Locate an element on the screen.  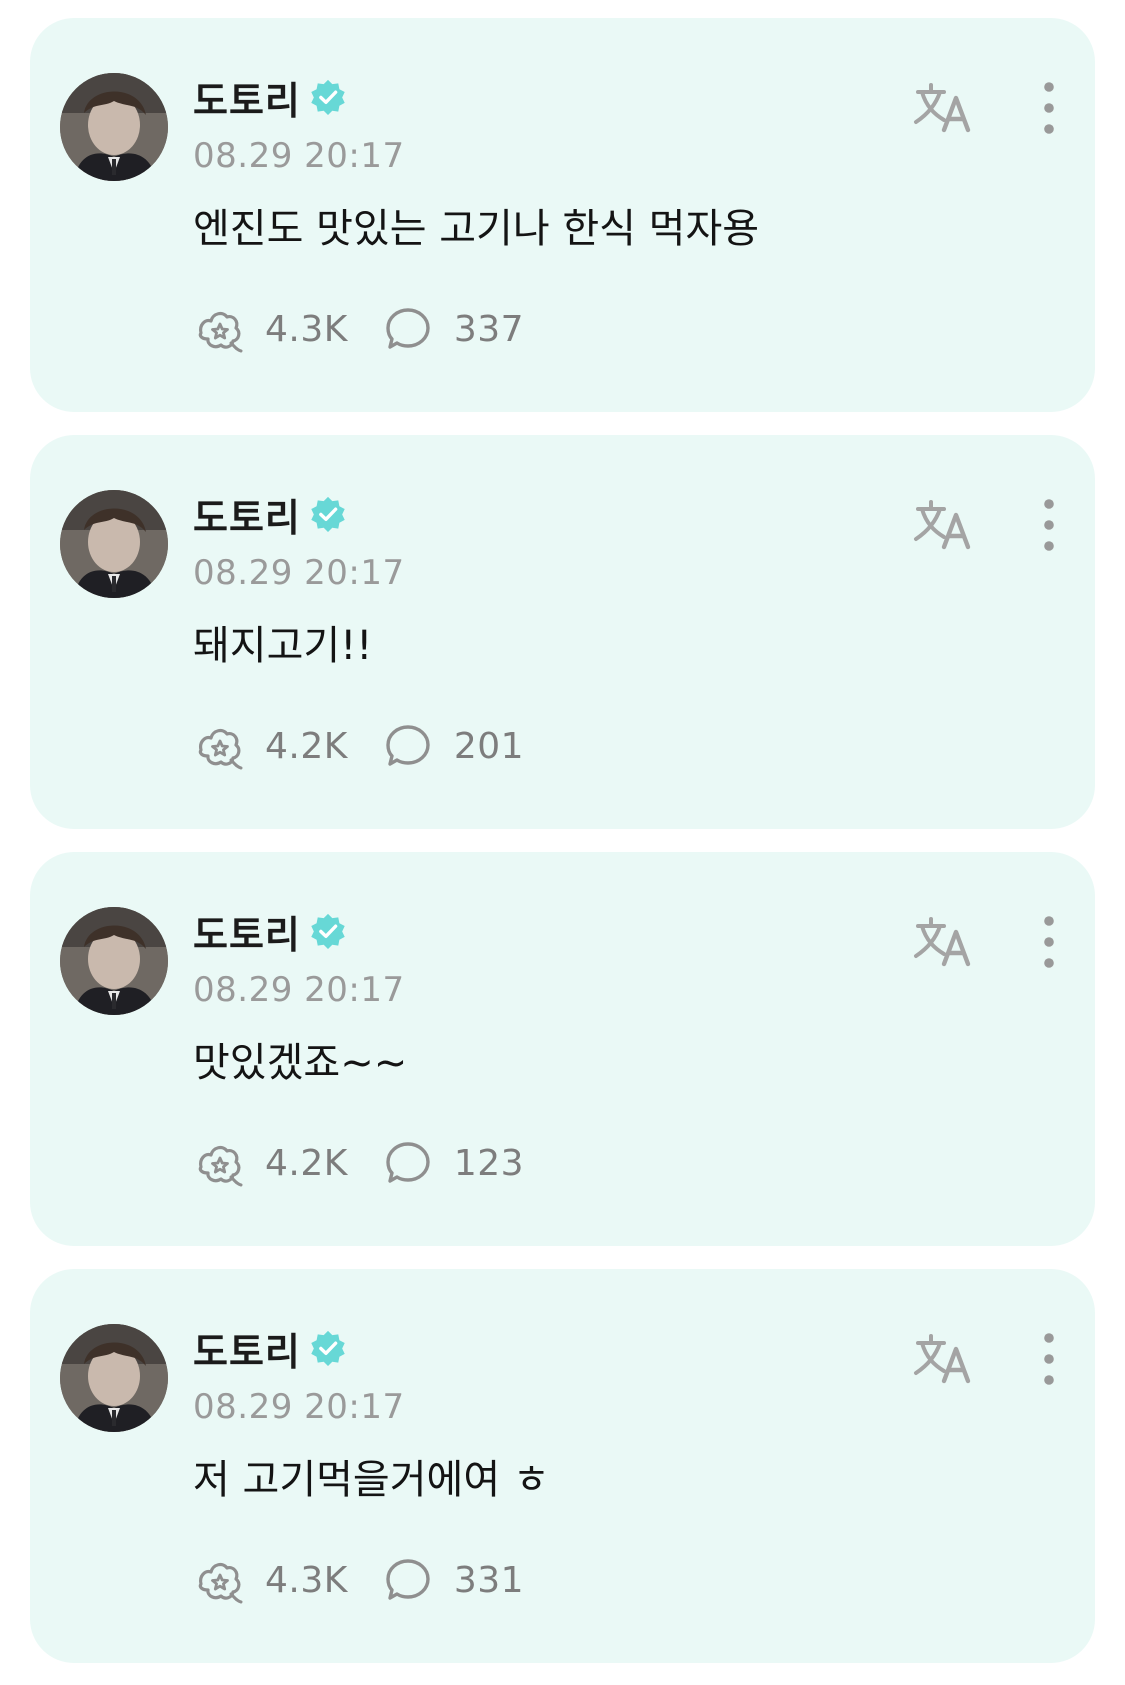
post-text: 엔진도 맛있는 고기나 한식 먹자용 is located at coordinates (476, 229).